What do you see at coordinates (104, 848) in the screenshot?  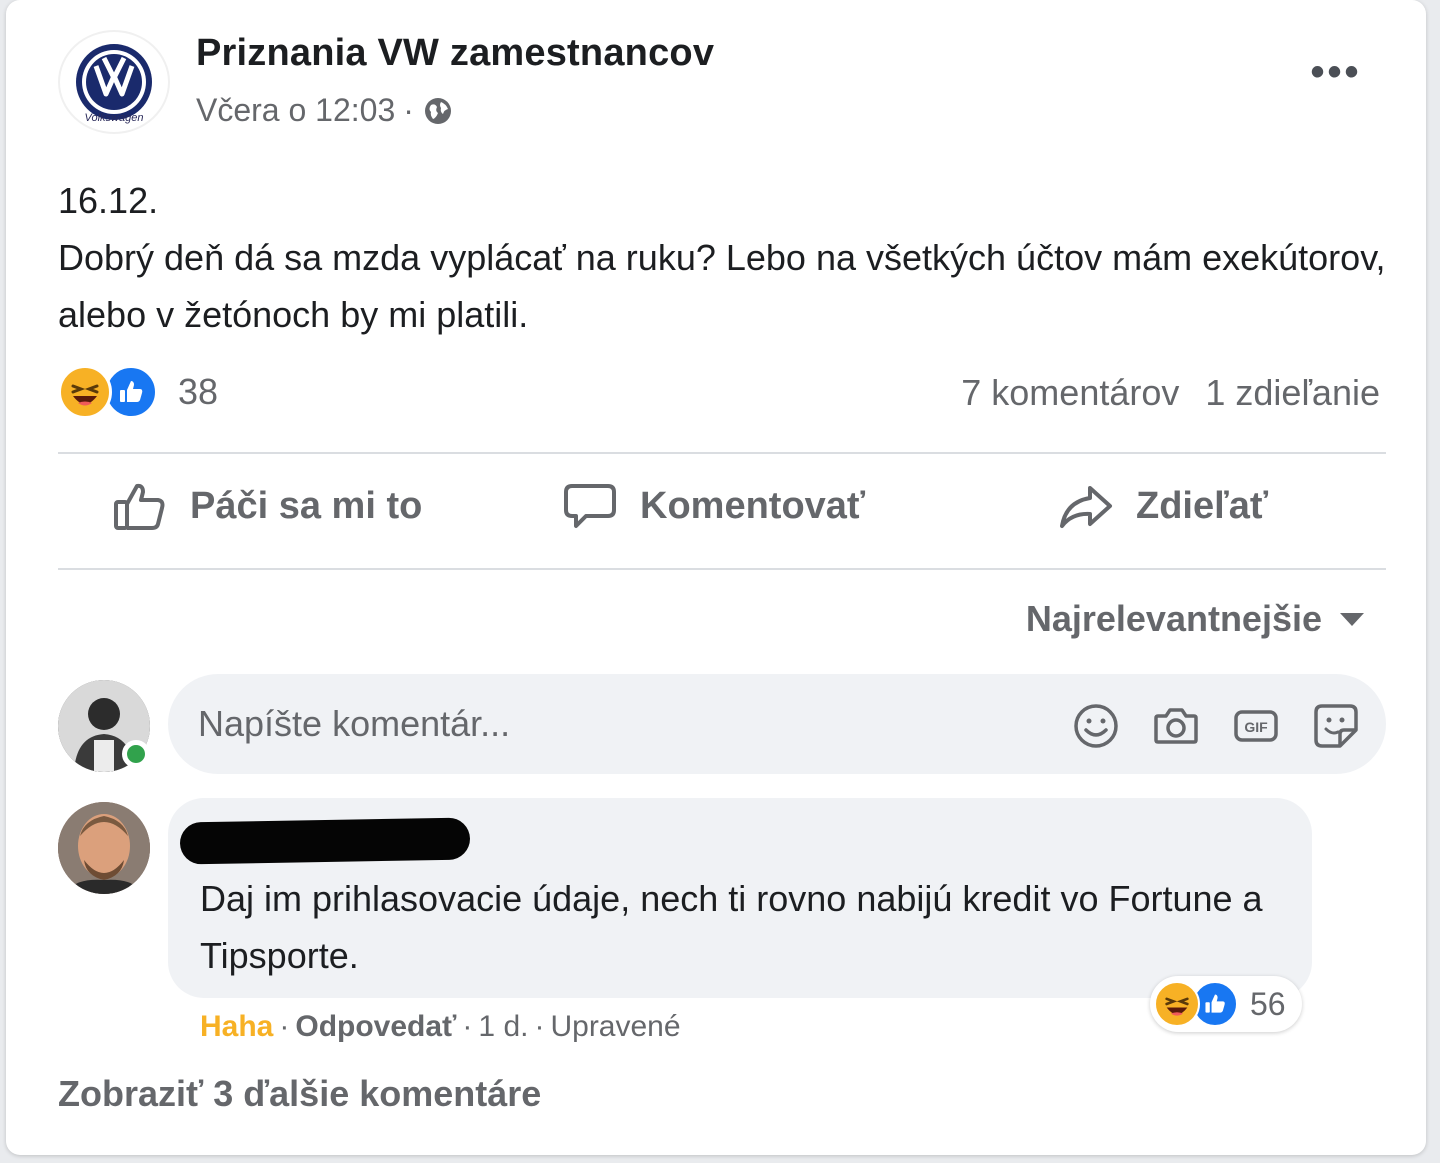 I see `commenter-avatar` at bounding box center [104, 848].